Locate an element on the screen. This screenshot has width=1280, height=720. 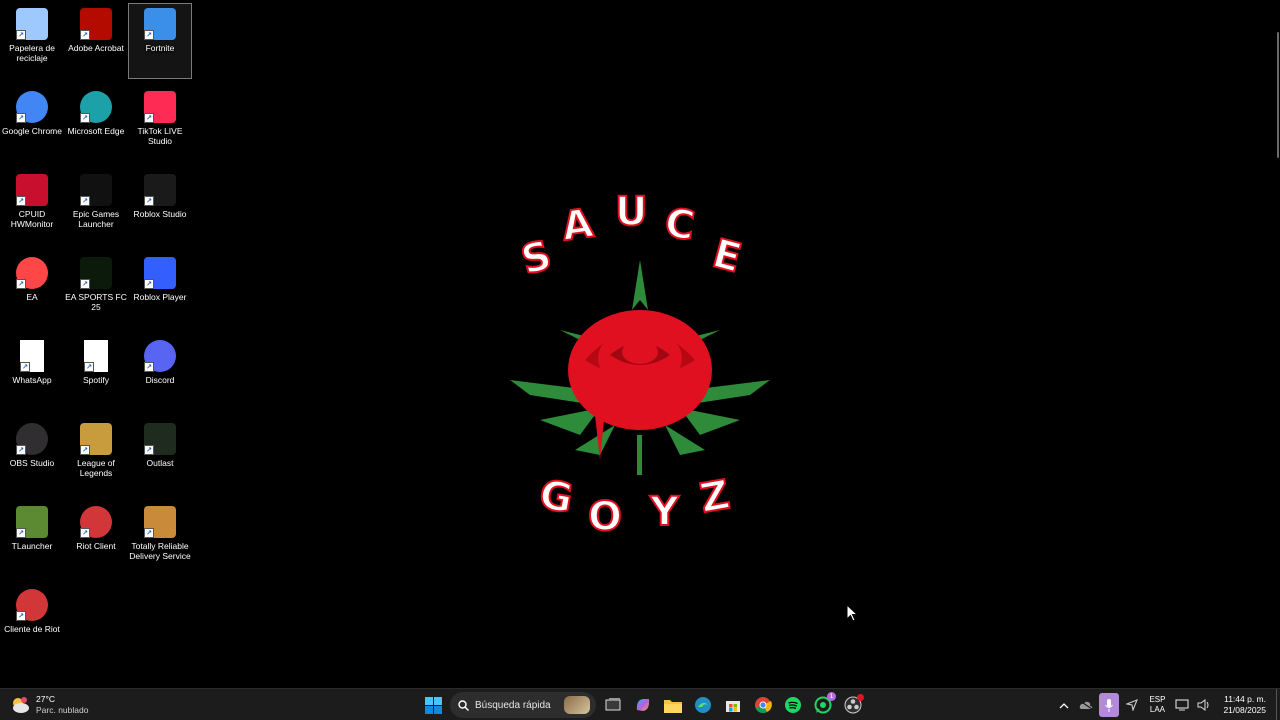
desktop-icon-label: Spotify is located at coordinates (96, 380).